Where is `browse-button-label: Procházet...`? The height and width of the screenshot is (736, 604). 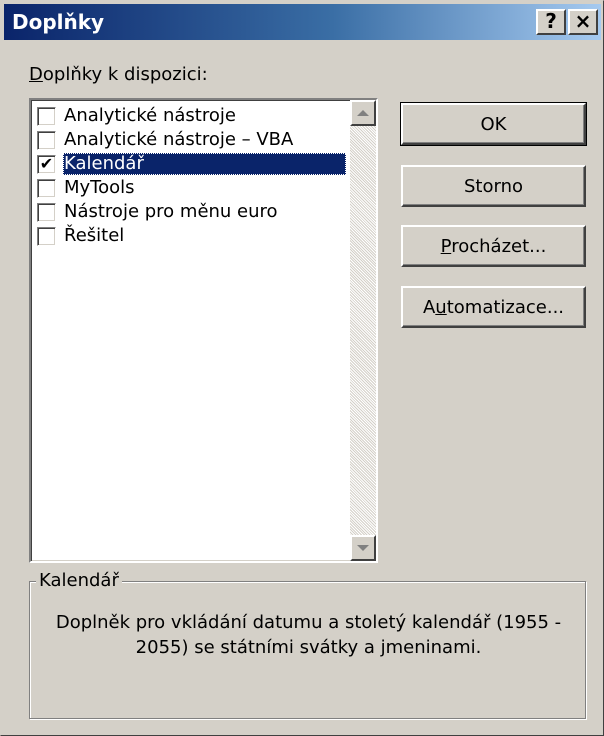
browse-button-label: Procházet... is located at coordinates (493, 246).